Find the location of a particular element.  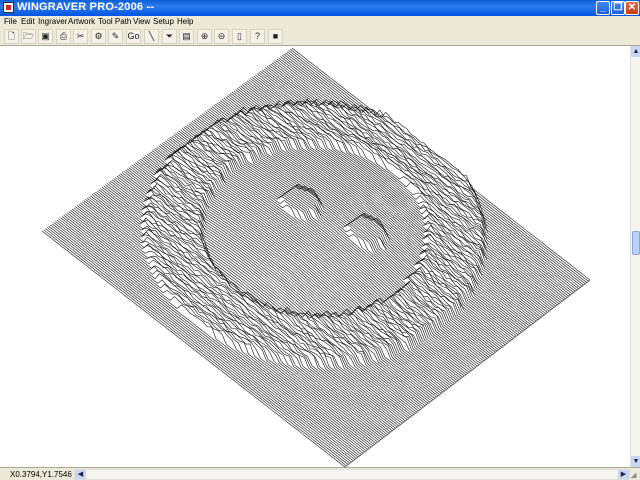

window-title: WINGRAVER PRO-2006 -- is located at coordinates (86, 7).